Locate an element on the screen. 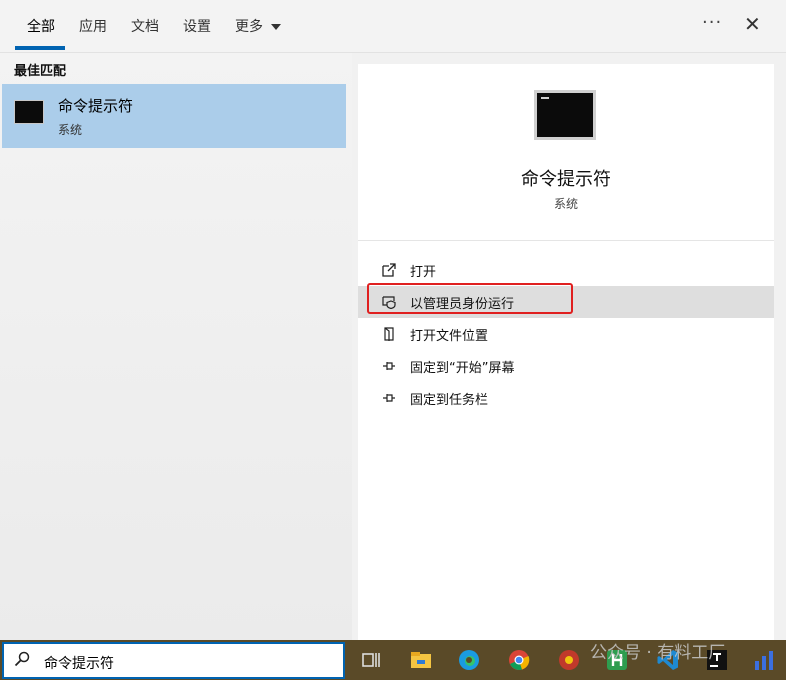 Image resolution: width=786 pixels, height=680 pixels. cmd-large-icon is located at coordinates (565, 115).